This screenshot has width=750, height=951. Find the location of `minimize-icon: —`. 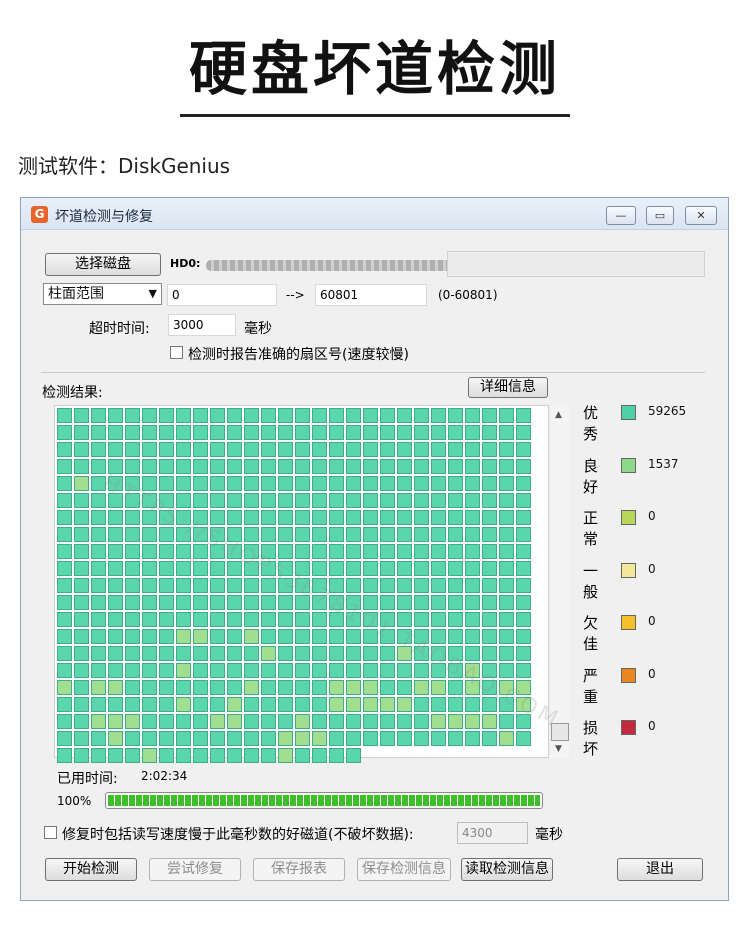

minimize-icon: — is located at coordinates (621, 215).